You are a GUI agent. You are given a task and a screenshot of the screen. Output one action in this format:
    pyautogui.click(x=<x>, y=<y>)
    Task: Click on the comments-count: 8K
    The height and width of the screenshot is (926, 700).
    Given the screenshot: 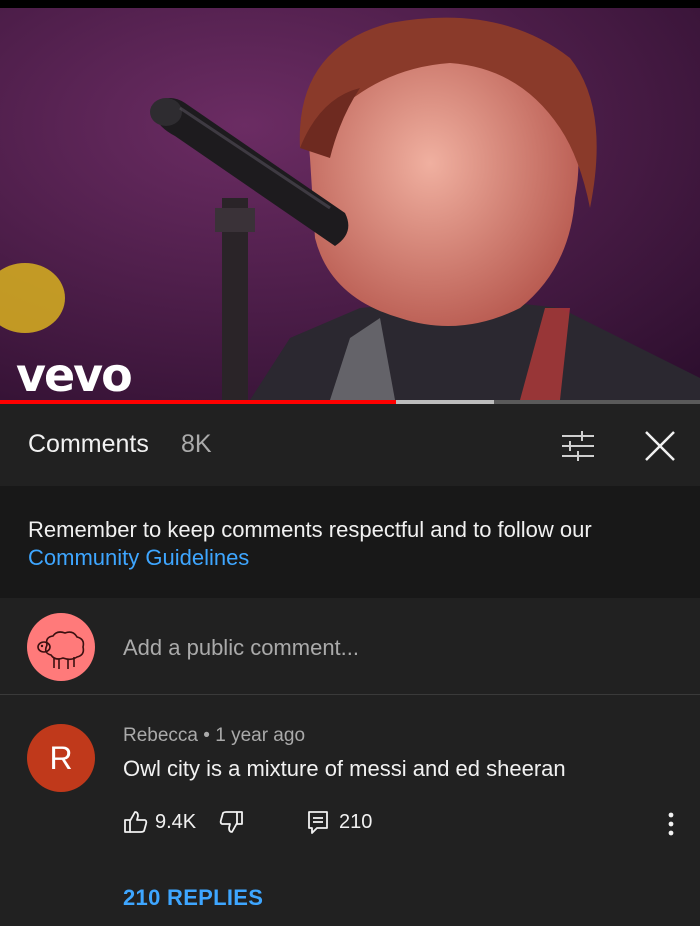 What is the action you would take?
    pyautogui.click(x=196, y=444)
    